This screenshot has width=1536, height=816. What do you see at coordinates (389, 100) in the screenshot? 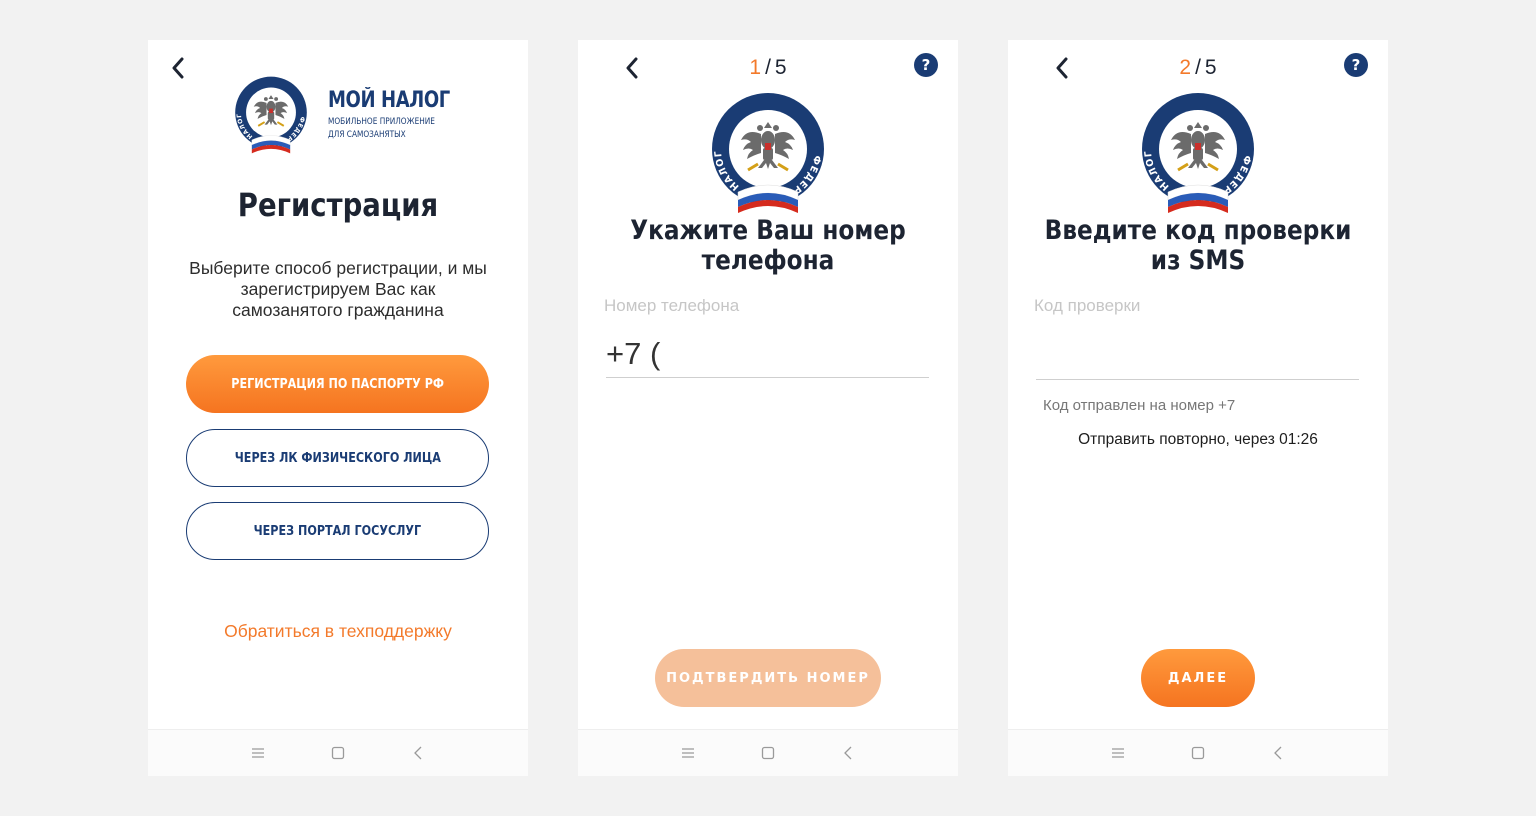
I see `brand-name: МОЙ НАЛОГ` at bounding box center [389, 100].